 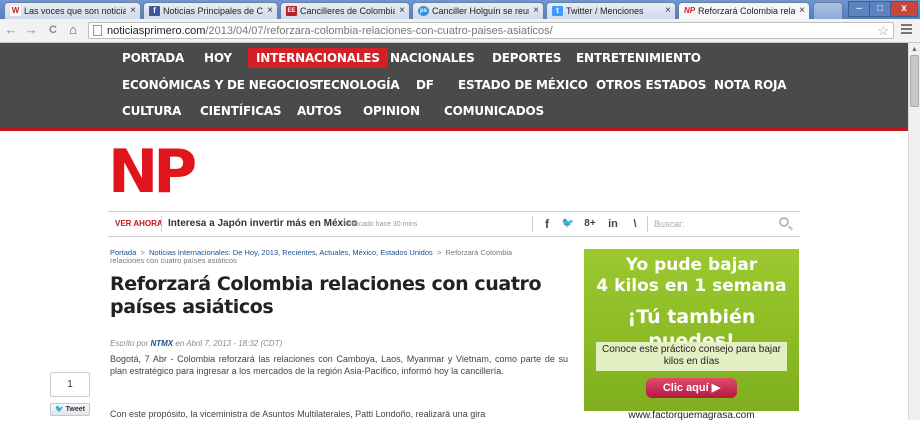 I want to click on page-scrollbar: ▲, so click(x=914, y=231).